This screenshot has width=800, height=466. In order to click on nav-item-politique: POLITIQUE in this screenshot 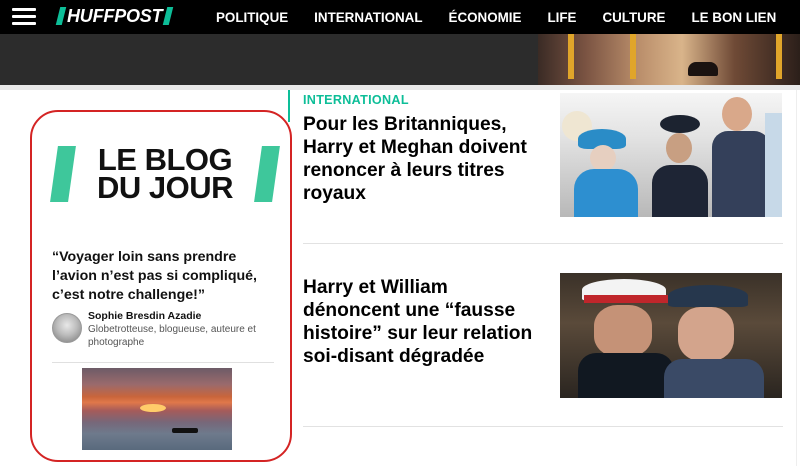, I will do `click(252, 17)`.